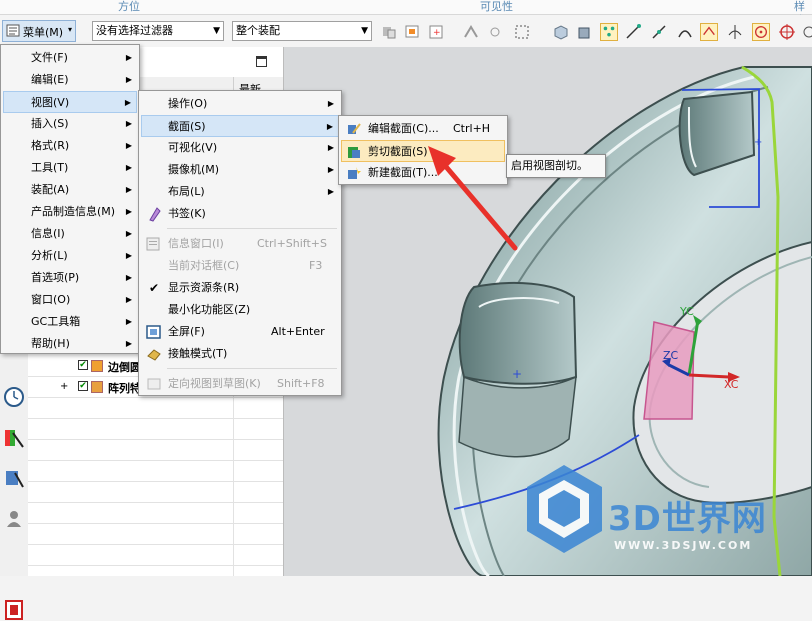 This screenshot has height=621, width=812. Describe the element at coordinates (806, 32) in the screenshot. I see `snap-more-icon` at that location.